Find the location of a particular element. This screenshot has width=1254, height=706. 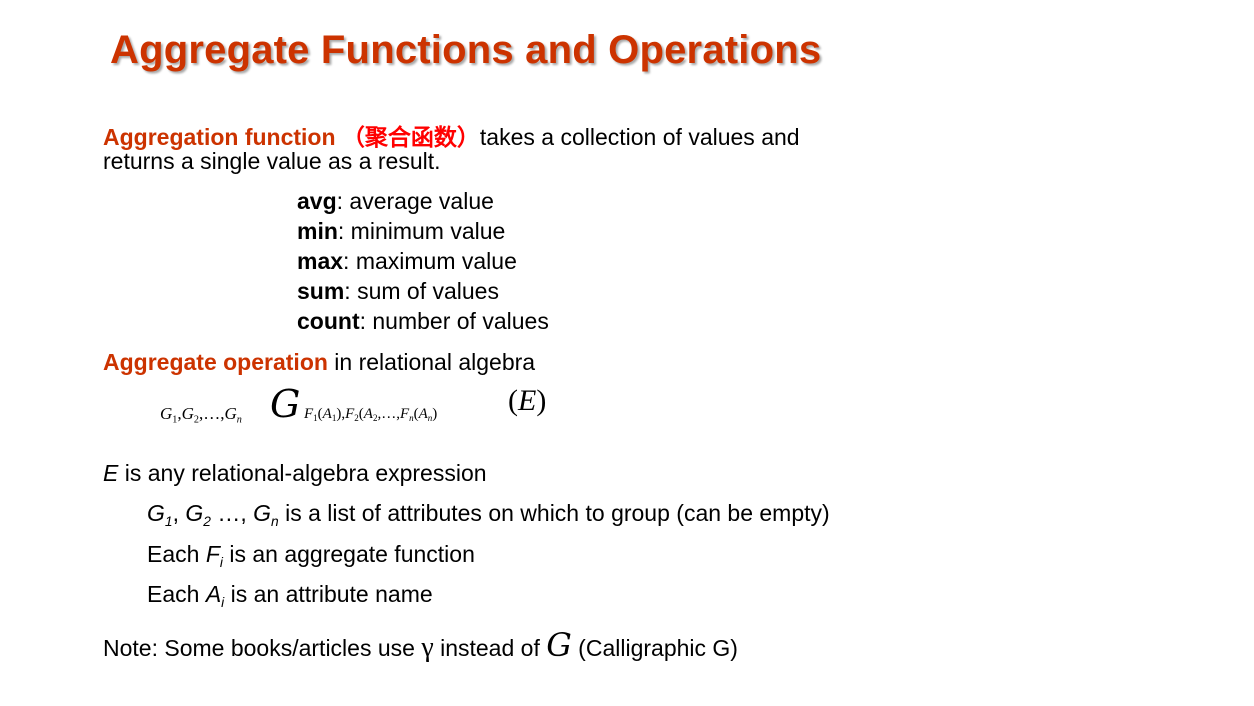

function-item-avg: avg: average value is located at coordinates (423, 201).